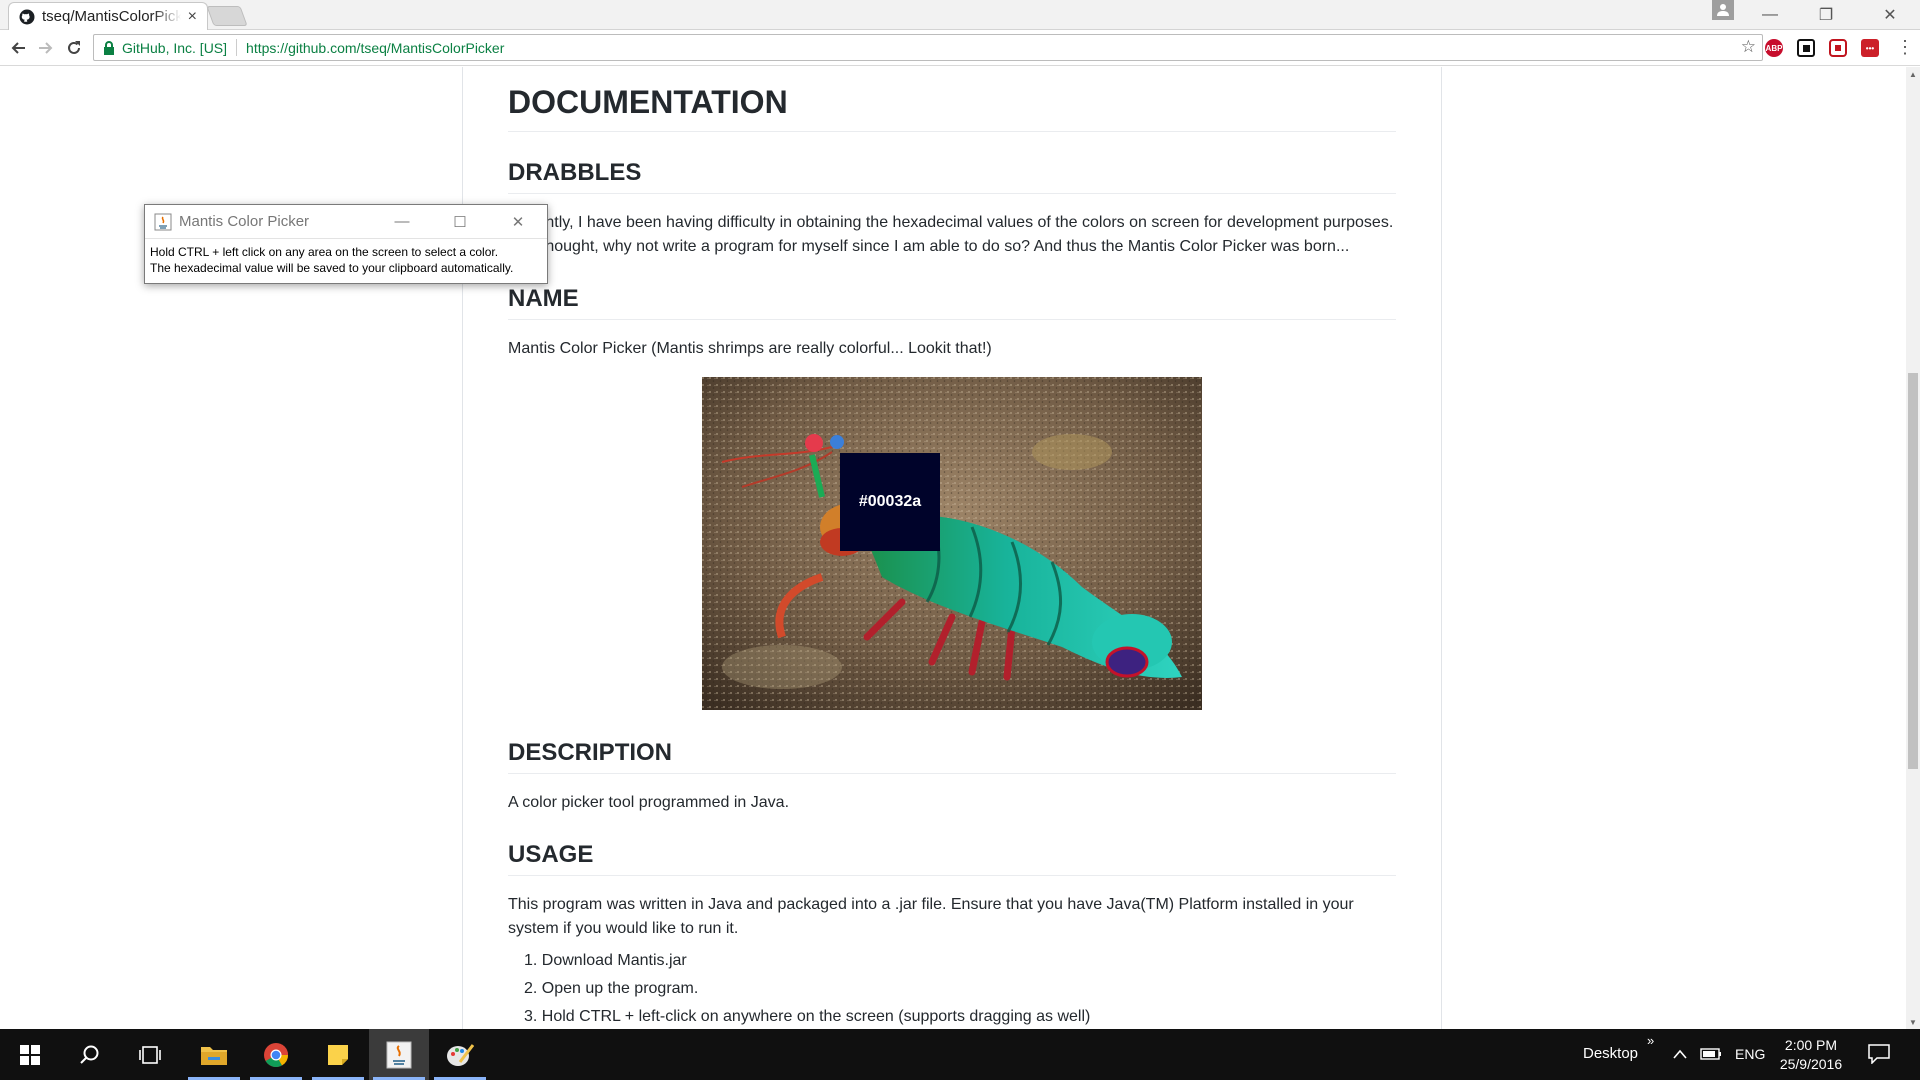 Image resolution: width=1920 pixels, height=1080 pixels. I want to click on lastpass-label: •••, so click(1870, 48).